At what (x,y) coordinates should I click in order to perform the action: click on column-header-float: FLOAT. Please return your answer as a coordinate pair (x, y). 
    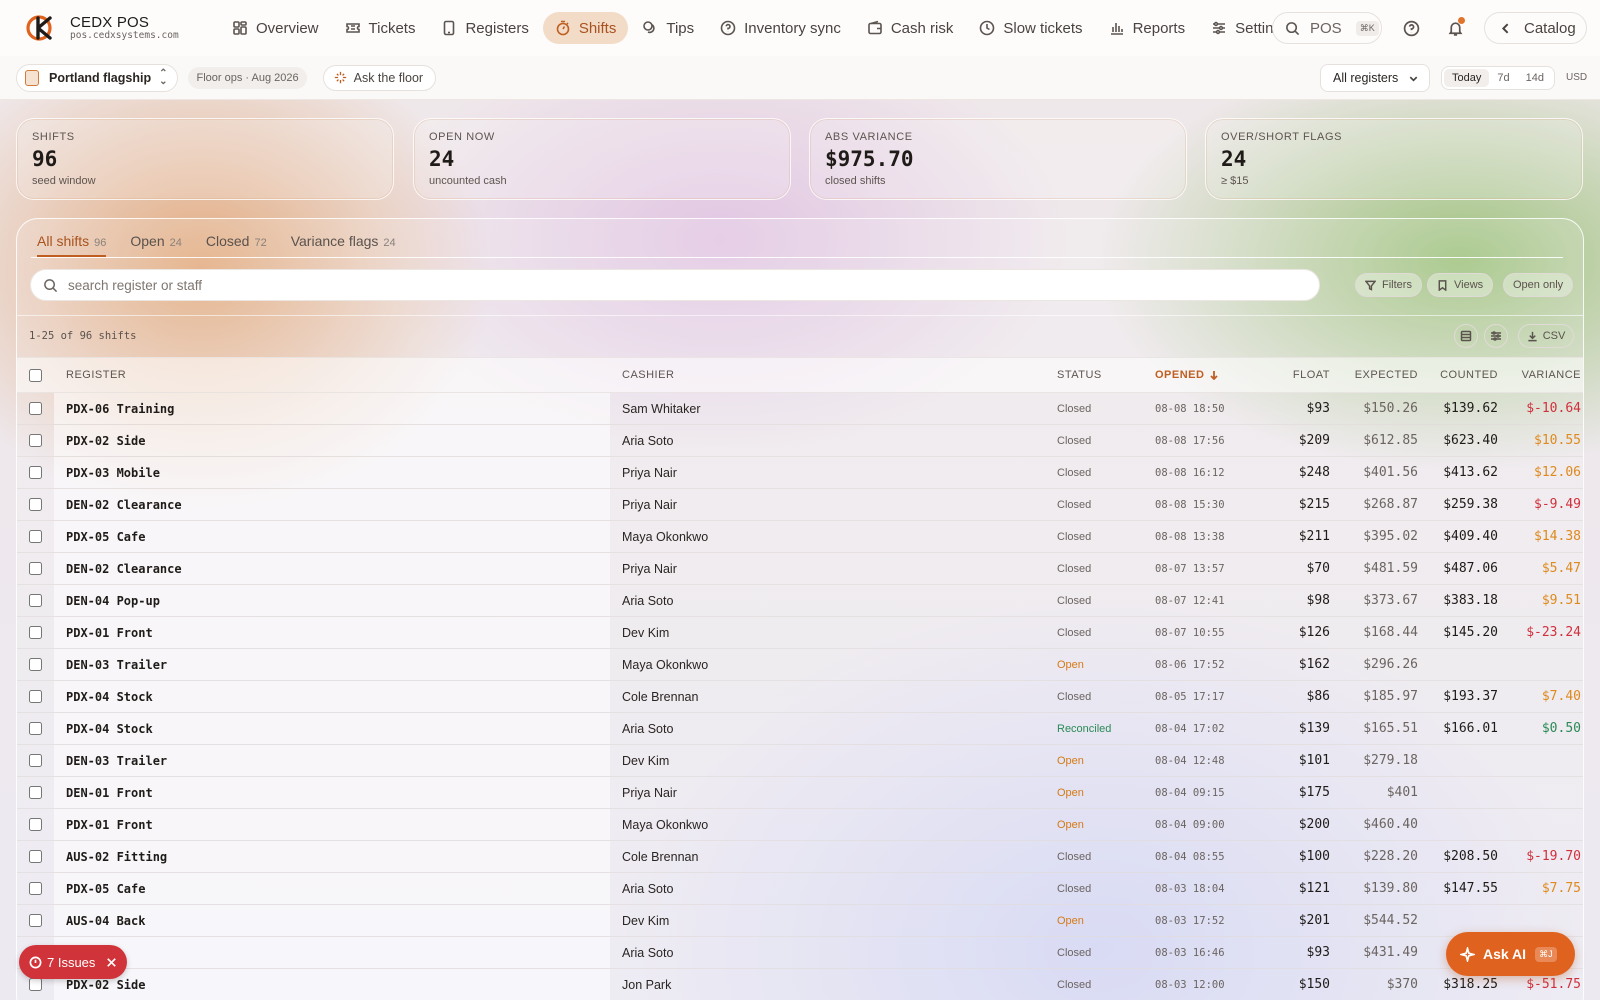
    Looking at the image, I should click on (1300, 375).